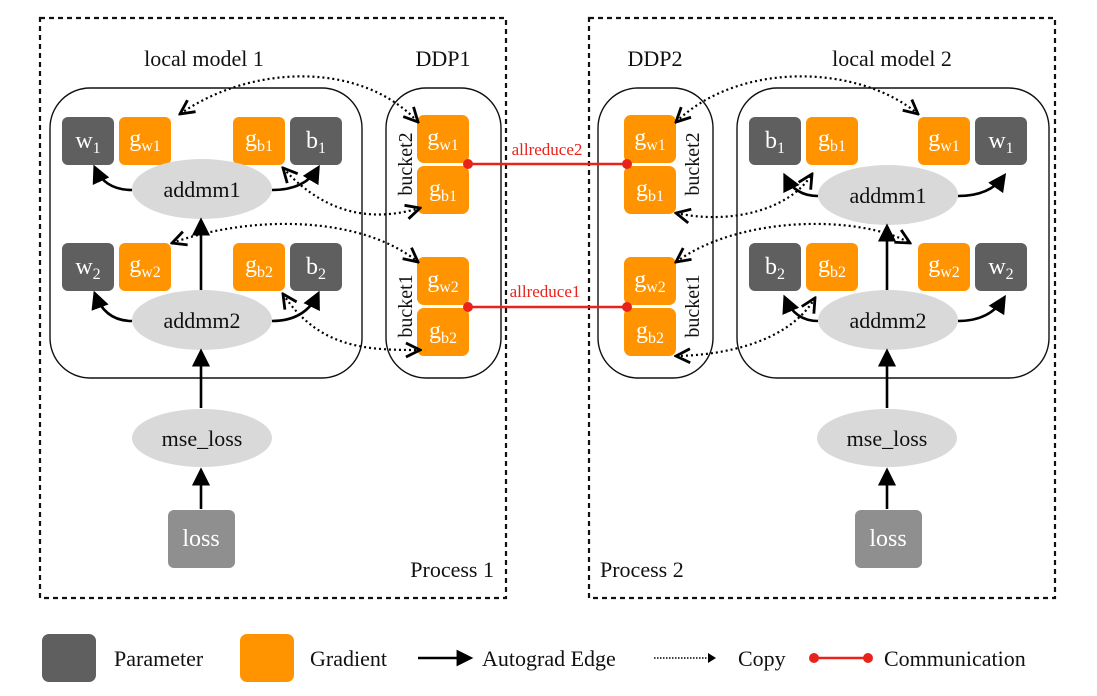  I want to click on allreduce2-label: allreduce2, so click(547, 149).